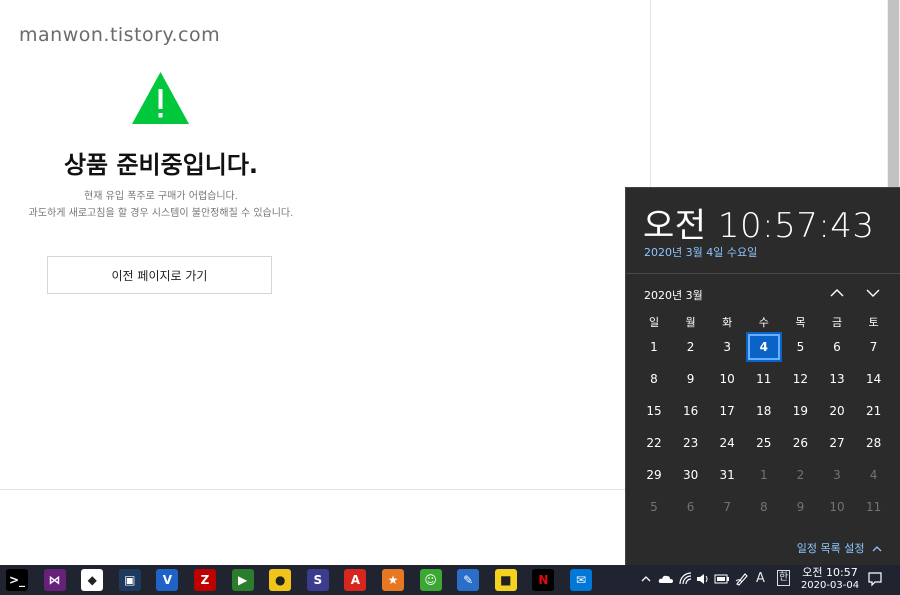 The width and height of the screenshot is (900, 595). Describe the element at coordinates (161, 196) in the screenshot. I see `description-line-1: 현재 유입 폭주로 구매가 어렵습니다.` at that location.